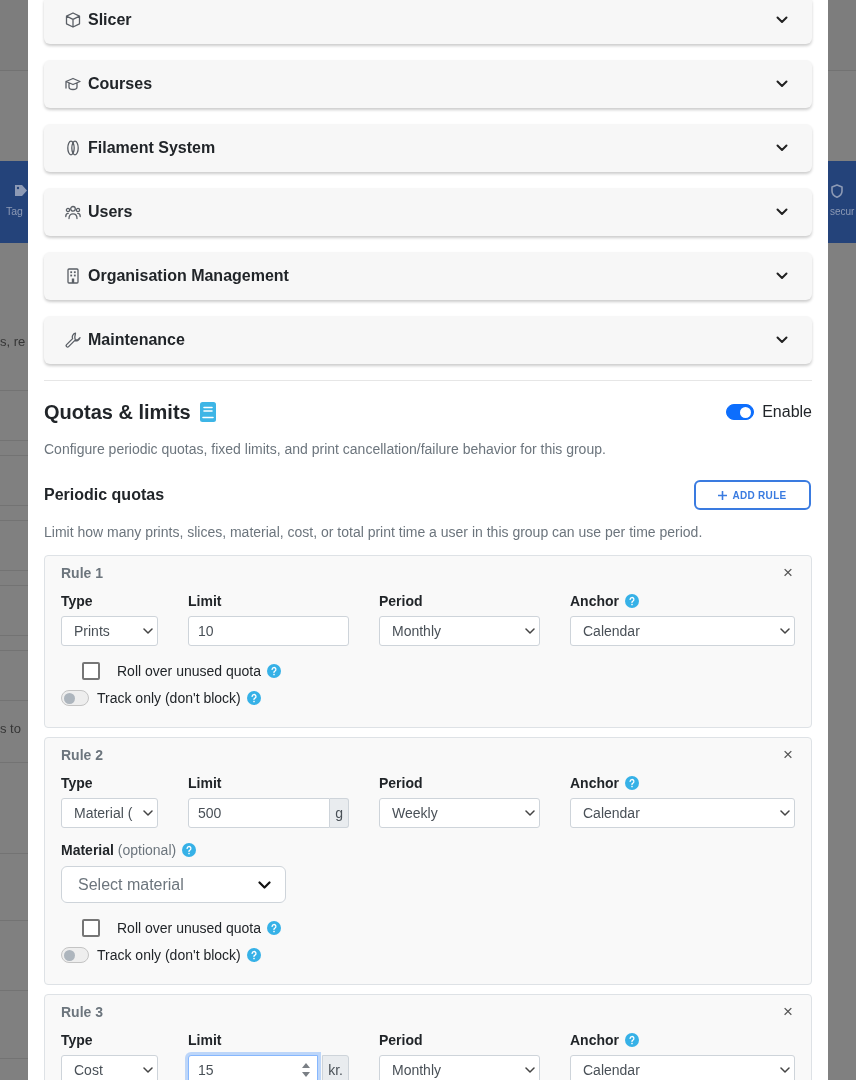 The image size is (856, 1080). Describe the element at coordinates (428, 148) in the screenshot. I see `accordion-header: Filament System` at that location.